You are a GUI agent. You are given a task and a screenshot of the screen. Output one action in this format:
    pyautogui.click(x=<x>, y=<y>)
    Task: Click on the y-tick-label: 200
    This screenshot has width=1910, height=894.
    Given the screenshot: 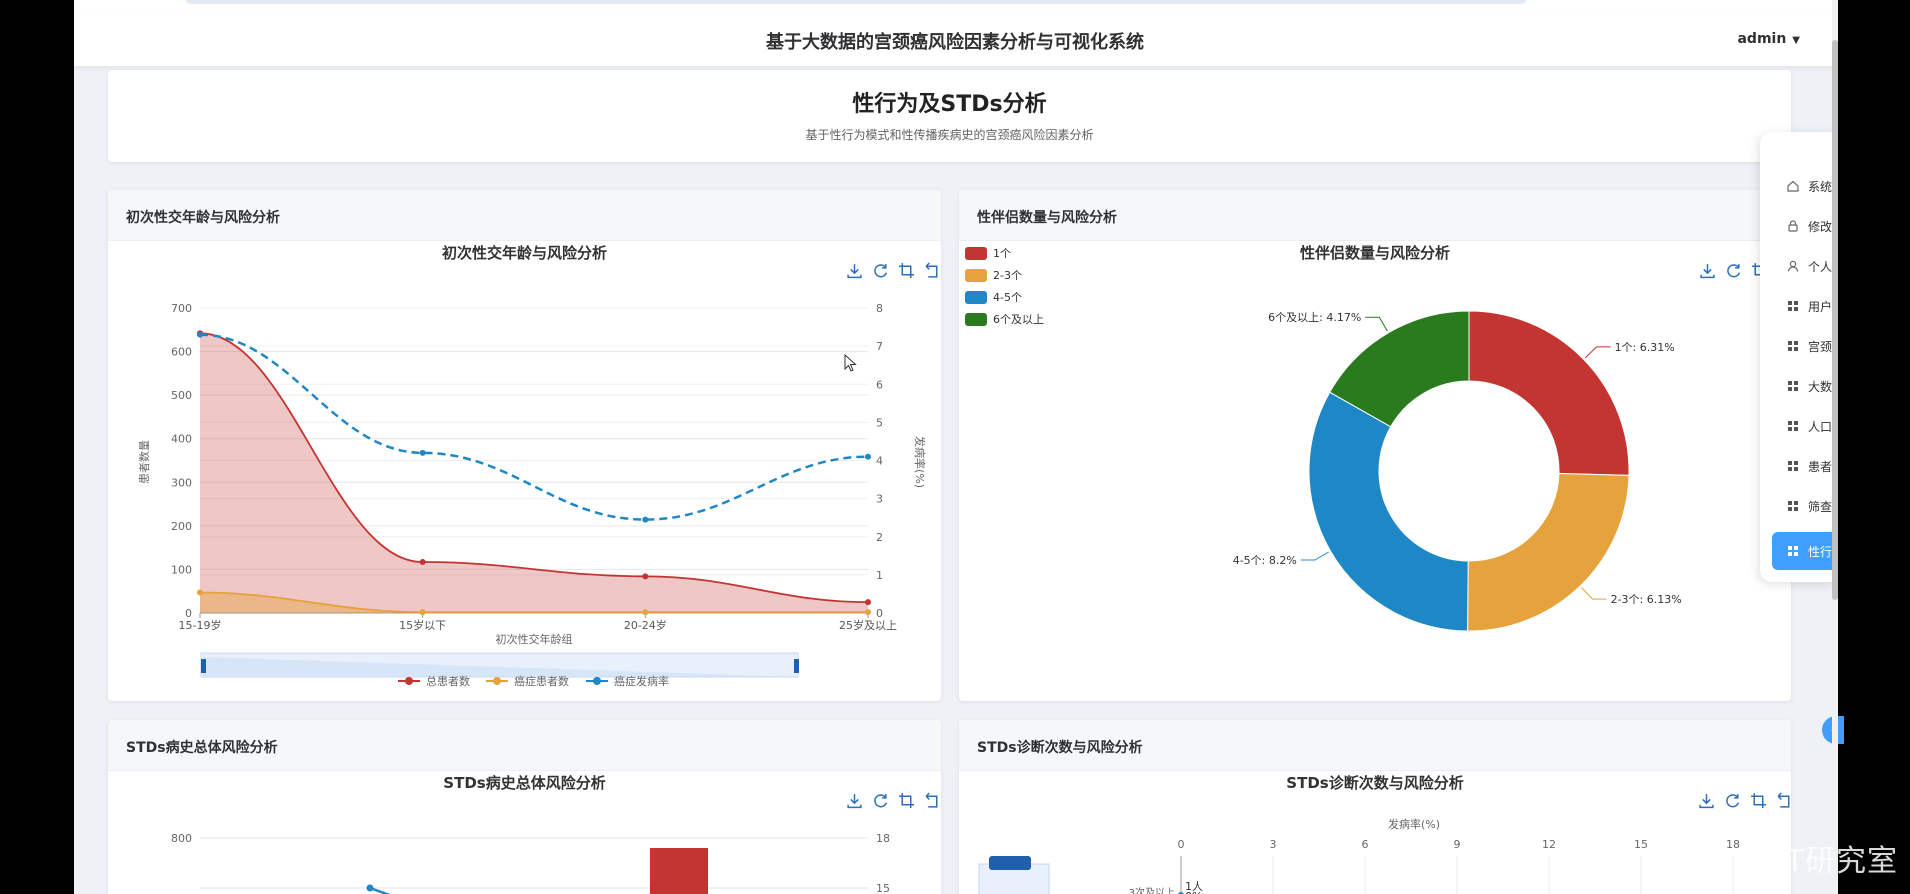 What is the action you would take?
    pyautogui.click(x=181, y=526)
    